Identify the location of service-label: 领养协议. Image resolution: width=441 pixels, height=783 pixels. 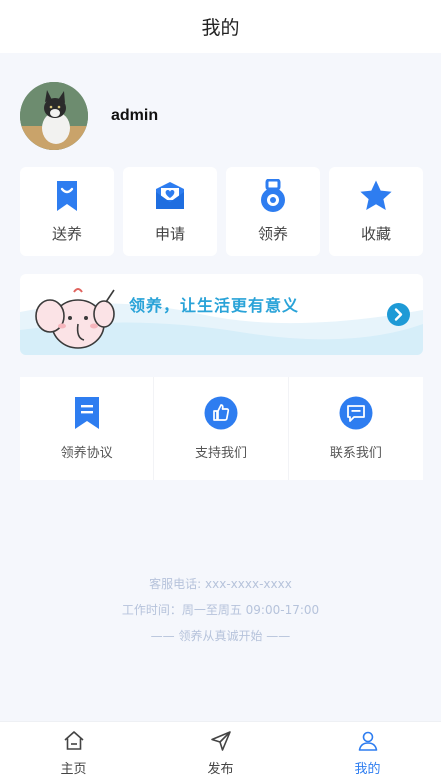
(86, 453).